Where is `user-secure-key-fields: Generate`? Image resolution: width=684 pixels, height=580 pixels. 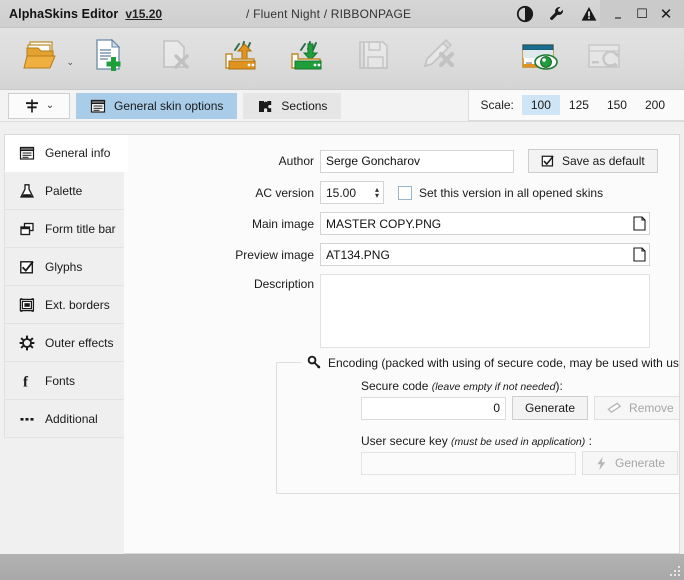 user-secure-key-fields: Generate is located at coordinates (478, 463).